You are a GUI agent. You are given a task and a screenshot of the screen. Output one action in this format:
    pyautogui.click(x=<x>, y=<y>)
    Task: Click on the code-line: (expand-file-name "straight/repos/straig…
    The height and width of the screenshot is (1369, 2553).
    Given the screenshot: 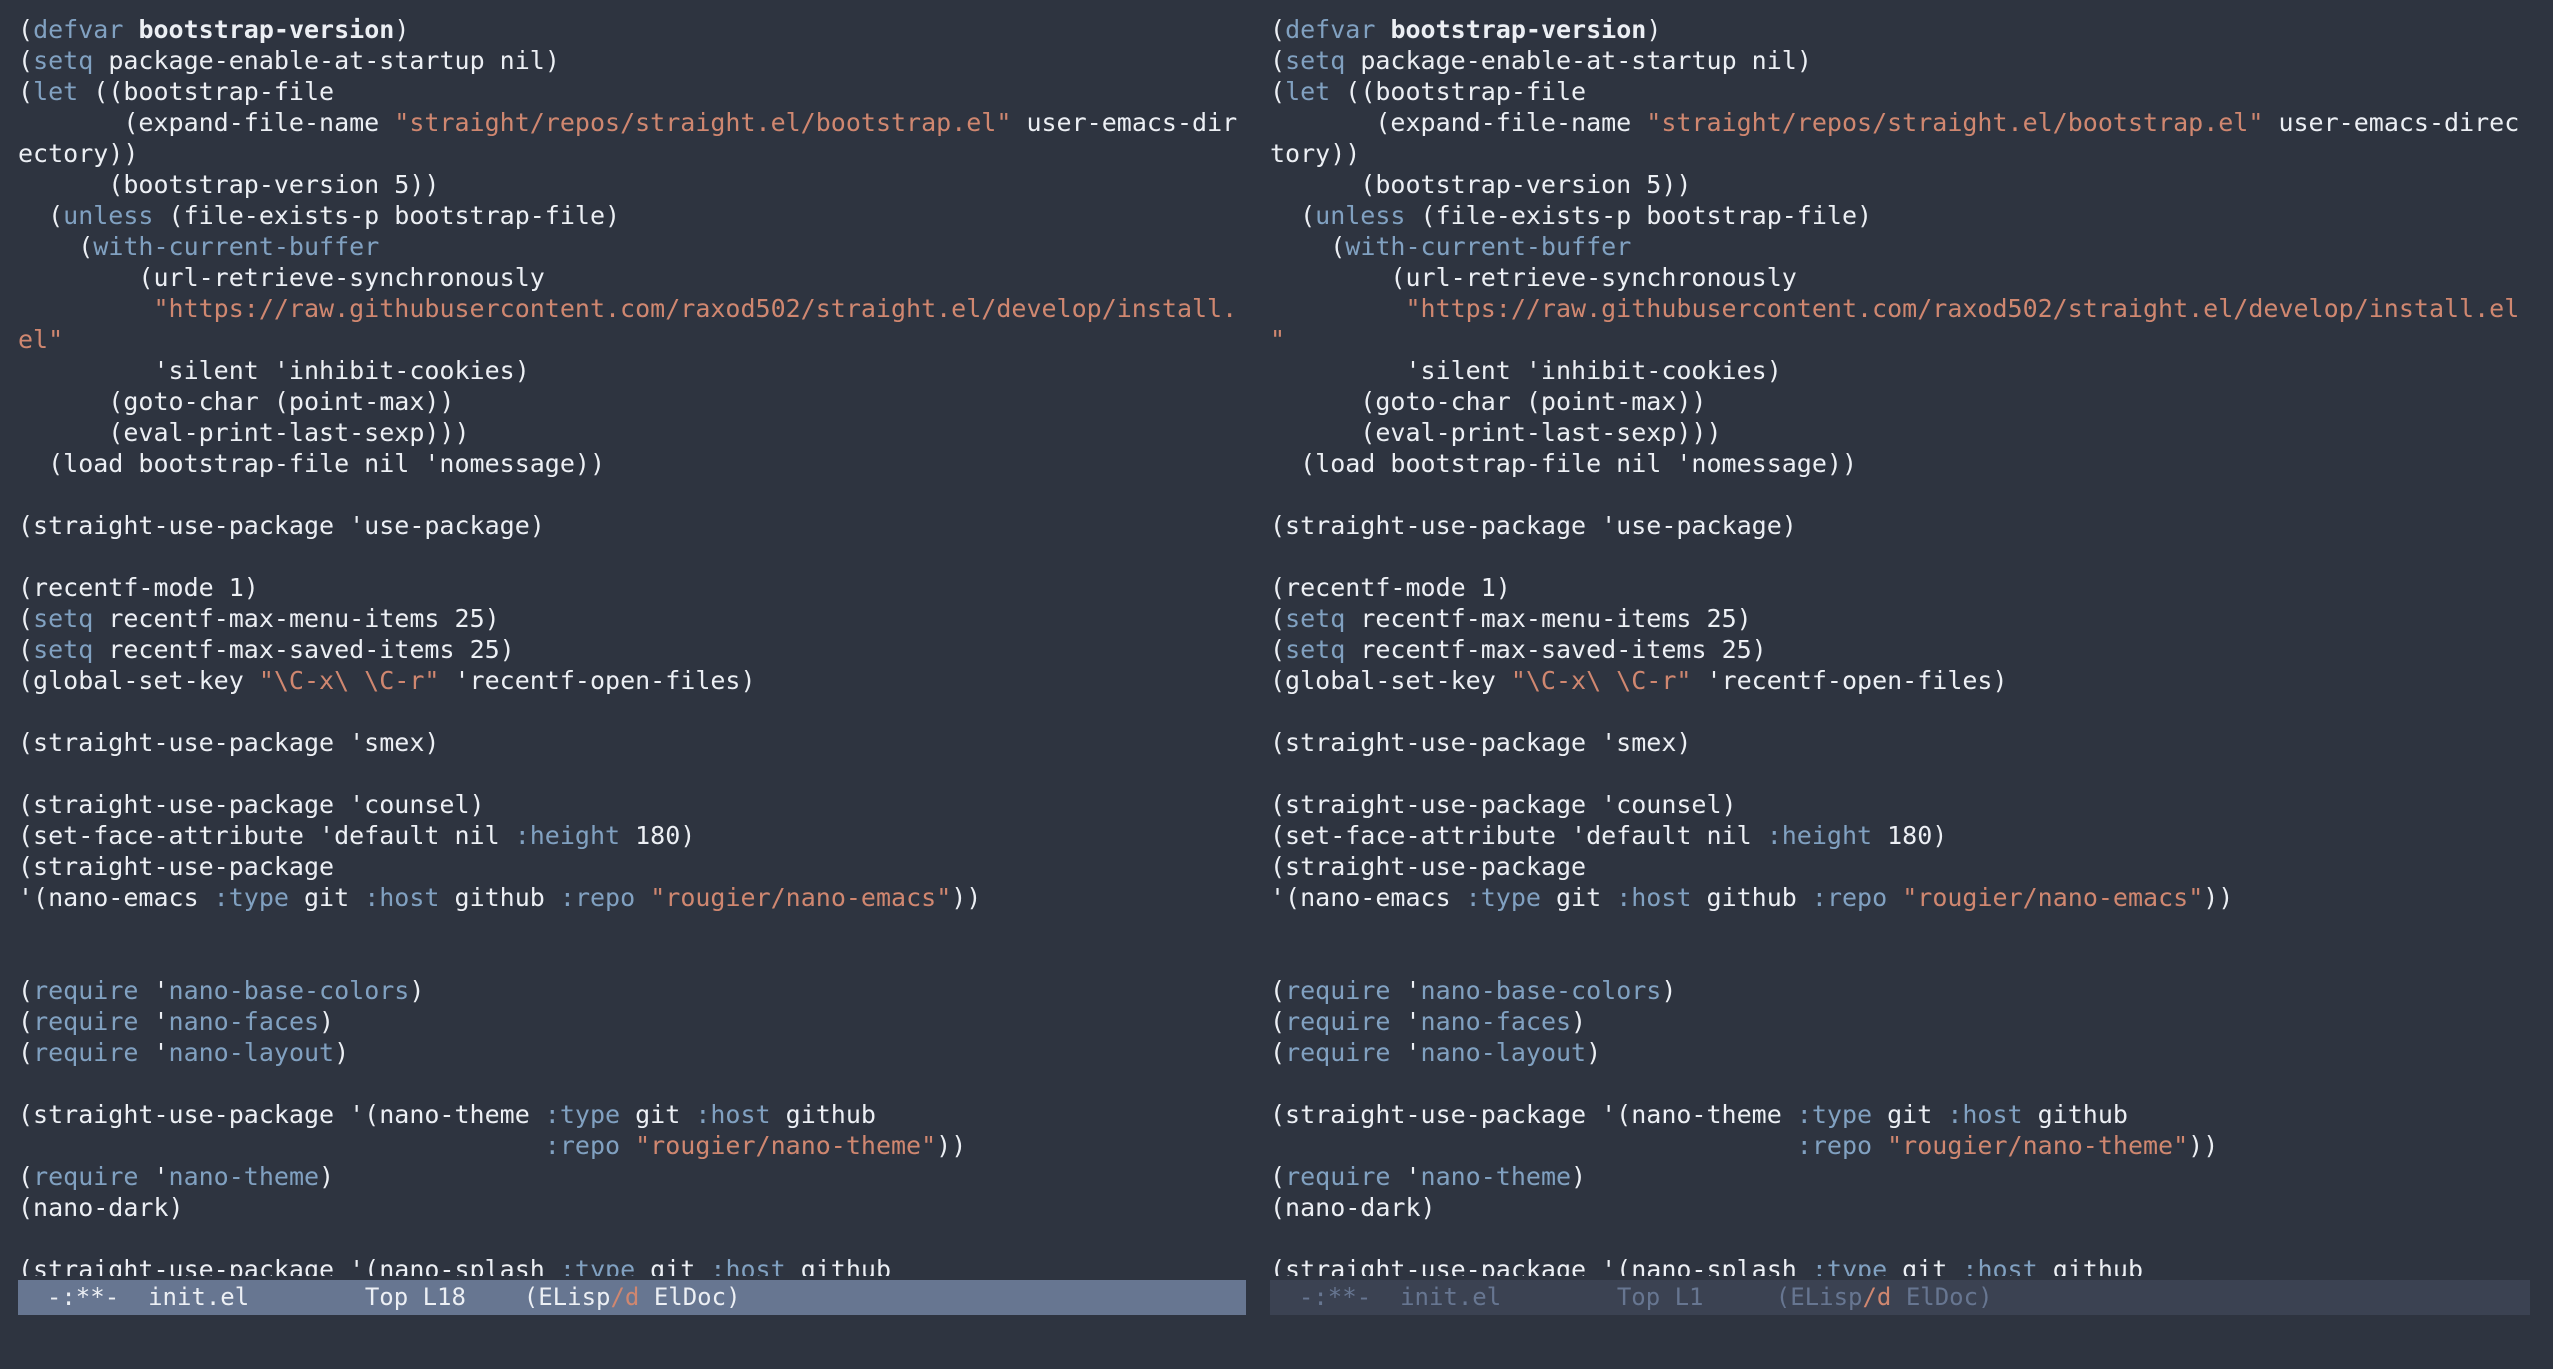 What is the action you would take?
    pyautogui.click(x=632, y=122)
    